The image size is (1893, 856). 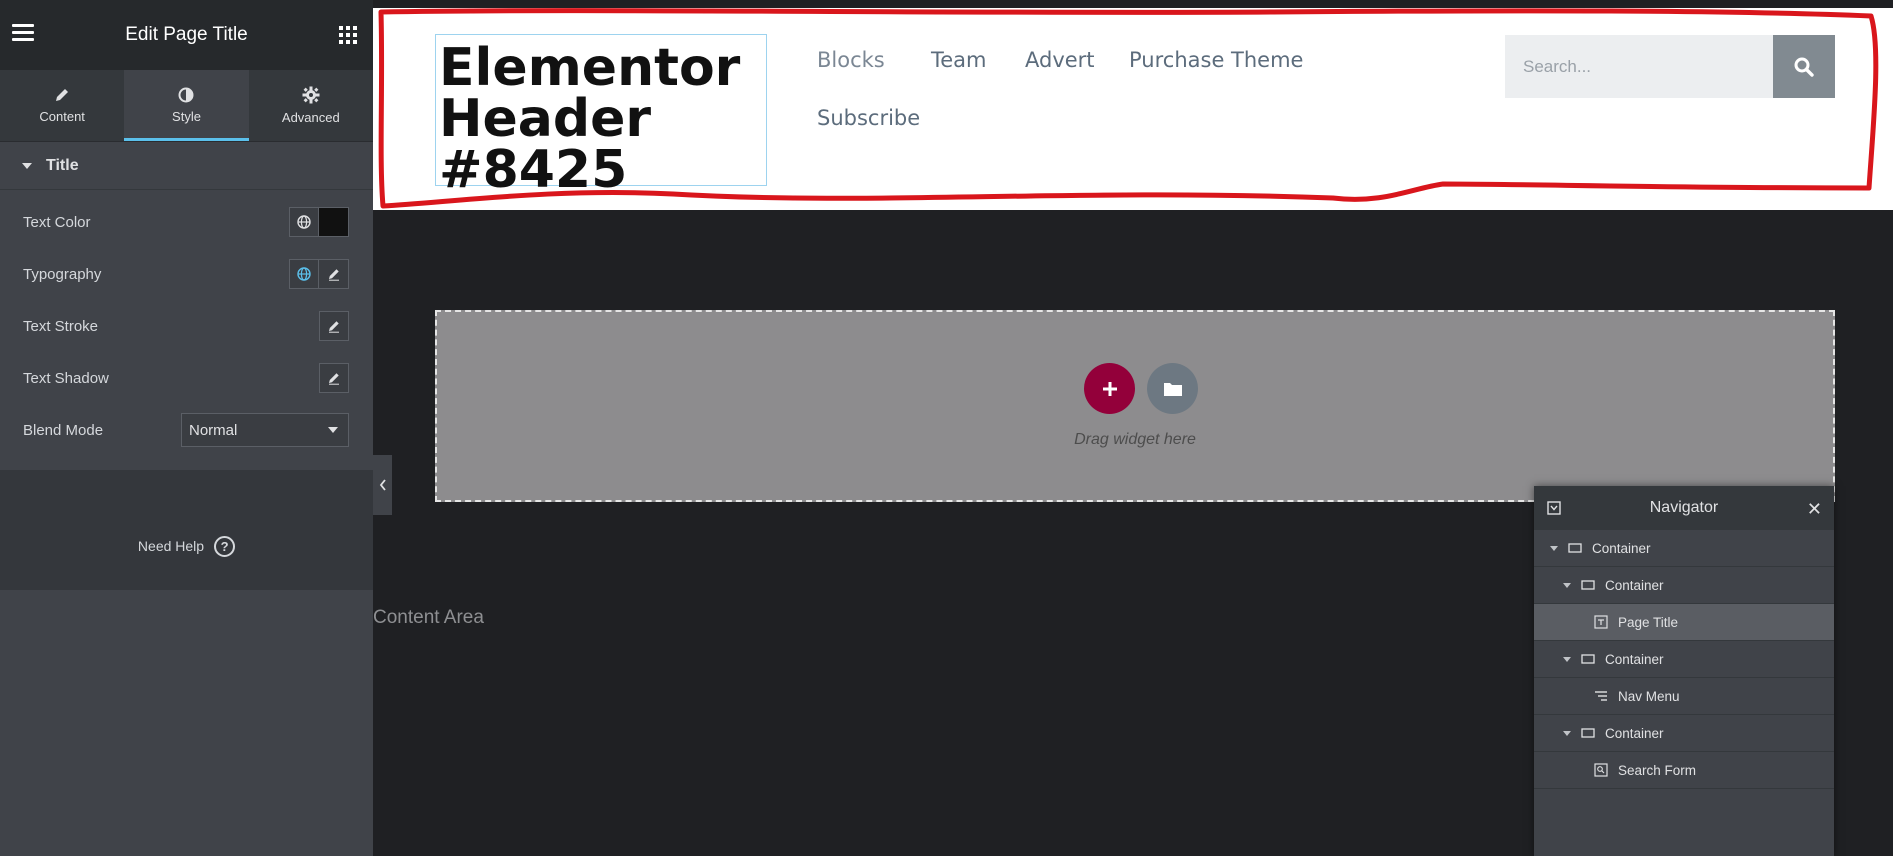 What do you see at coordinates (310, 117) in the screenshot?
I see `tab-advanced-label: Advanced` at bounding box center [310, 117].